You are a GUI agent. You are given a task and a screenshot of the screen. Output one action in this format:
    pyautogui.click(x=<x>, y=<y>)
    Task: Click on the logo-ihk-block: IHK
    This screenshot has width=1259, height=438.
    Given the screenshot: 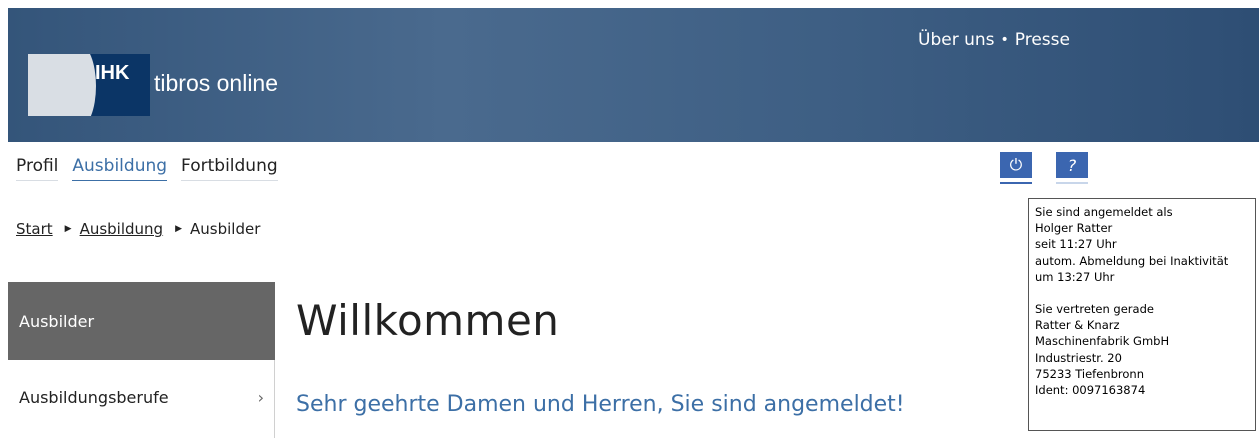 What is the action you would take?
    pyautogui.click(x=120, y=85)
    